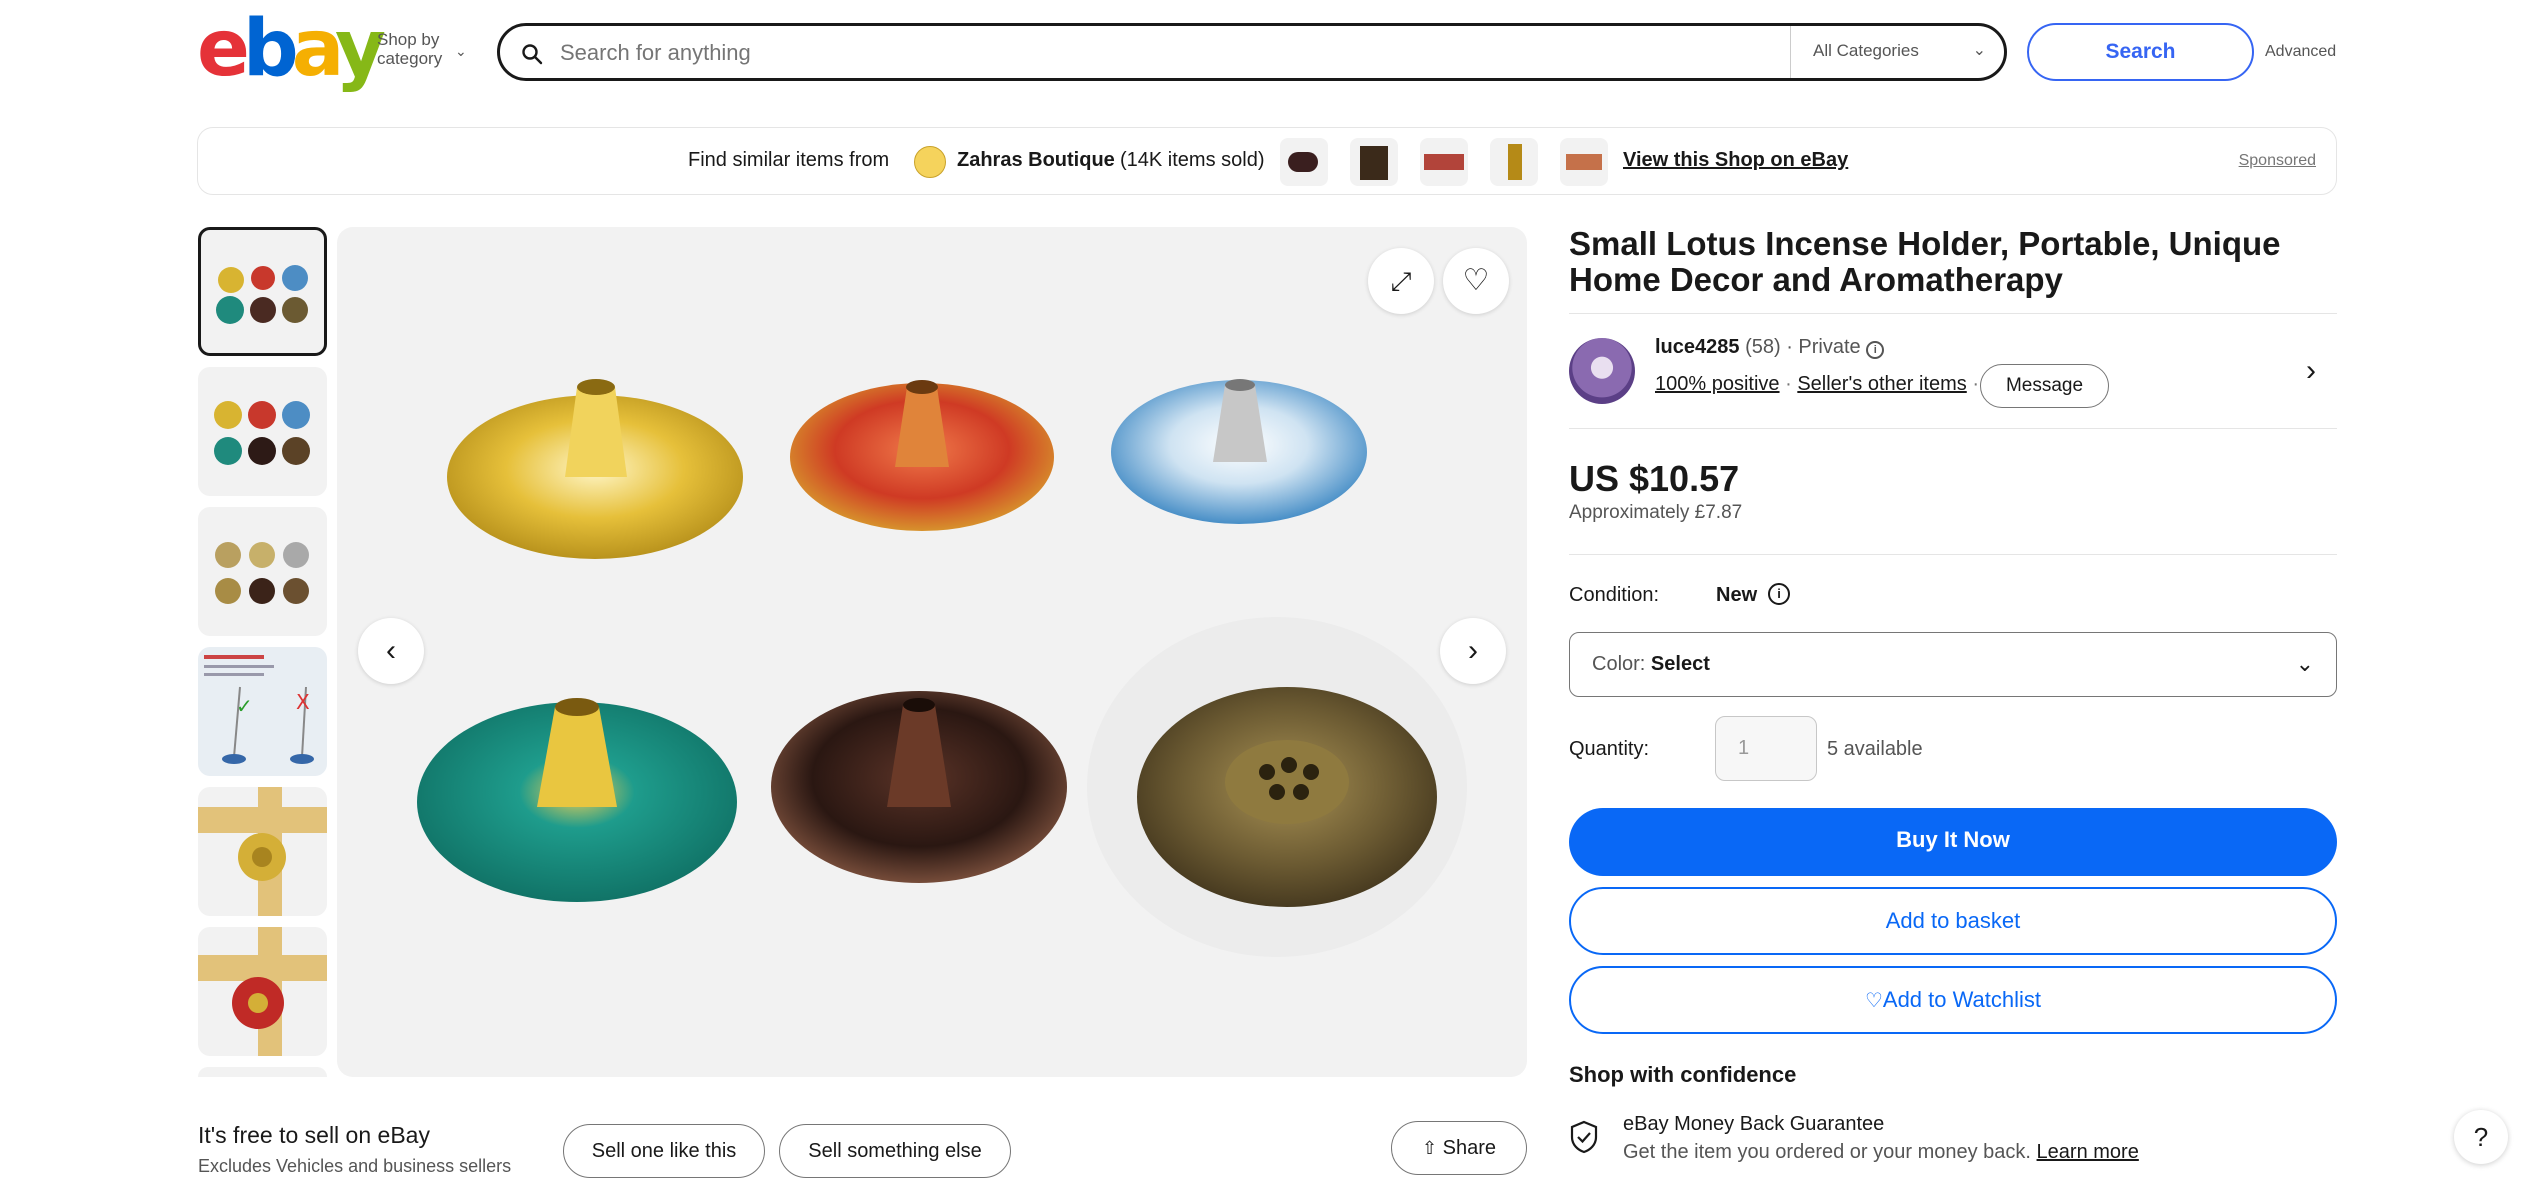 This screenshot has height=1191, width=2530. What do you see at coordinates (316, 49) in the screenshot?
I see `logo-letter-a: a` at bounding box center [316, 49].